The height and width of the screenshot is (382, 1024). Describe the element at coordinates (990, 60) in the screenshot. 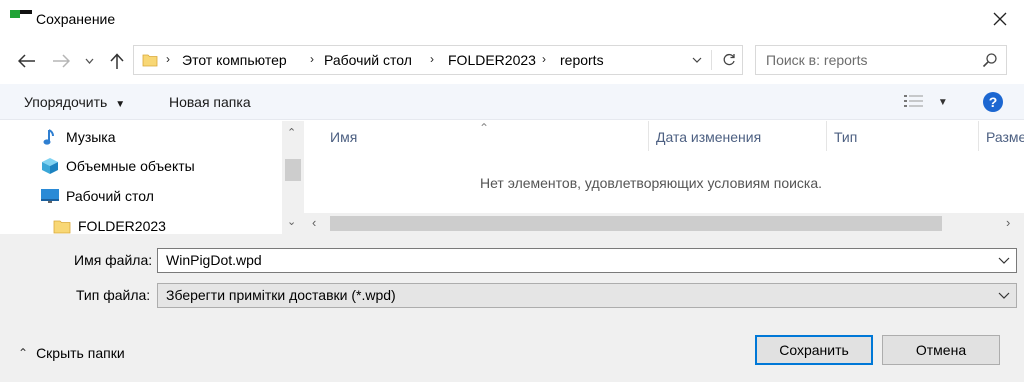

I see `search-icon` at that location.